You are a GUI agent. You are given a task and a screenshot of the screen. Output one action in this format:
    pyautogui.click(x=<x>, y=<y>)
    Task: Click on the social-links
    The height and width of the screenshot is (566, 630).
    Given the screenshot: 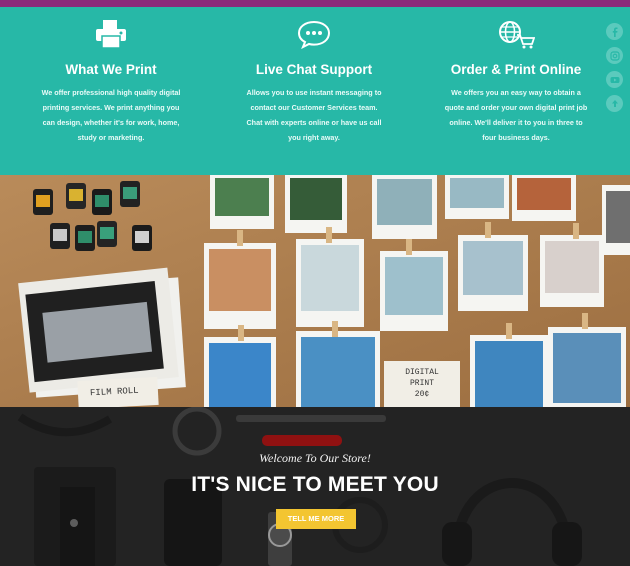 What is the action you would take?
    pyautogui.click(x=615, y=71)
    